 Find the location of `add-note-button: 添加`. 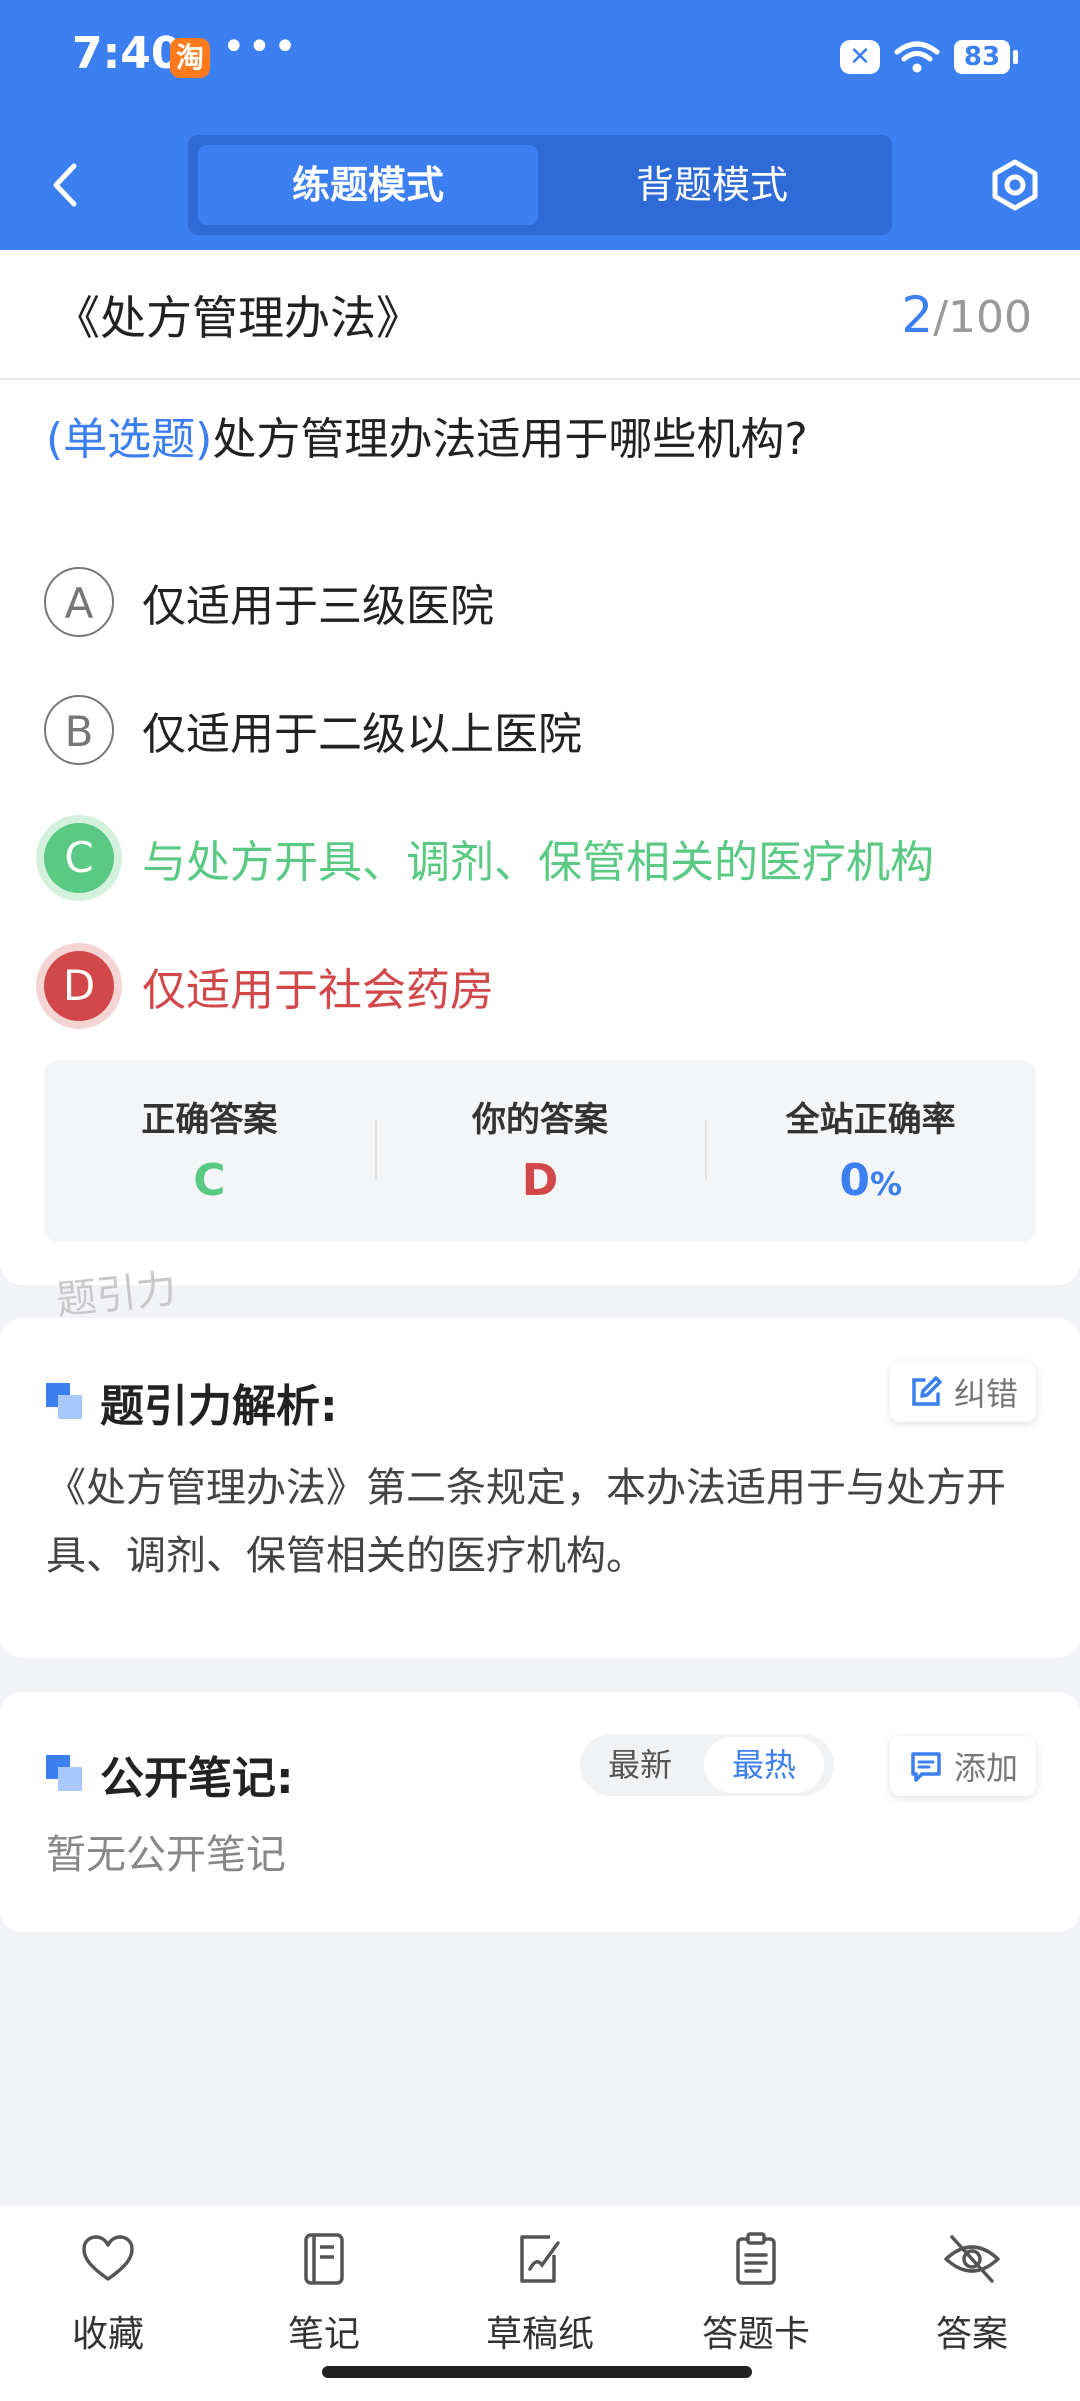

add-note-button: 添加 is located at coordinates (962, 1766).